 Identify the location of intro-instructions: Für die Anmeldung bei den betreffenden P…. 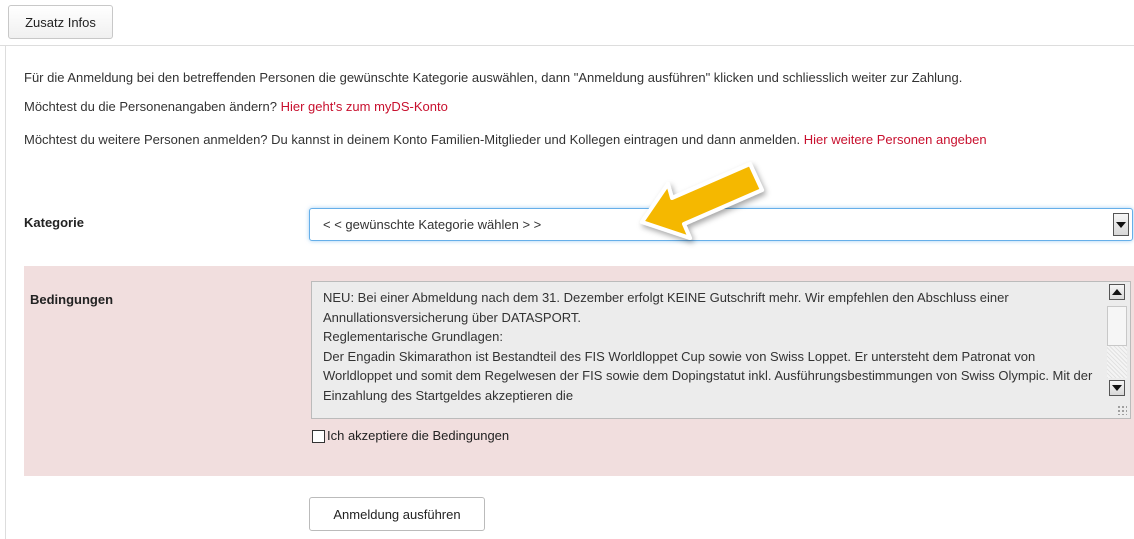
(493, 77).